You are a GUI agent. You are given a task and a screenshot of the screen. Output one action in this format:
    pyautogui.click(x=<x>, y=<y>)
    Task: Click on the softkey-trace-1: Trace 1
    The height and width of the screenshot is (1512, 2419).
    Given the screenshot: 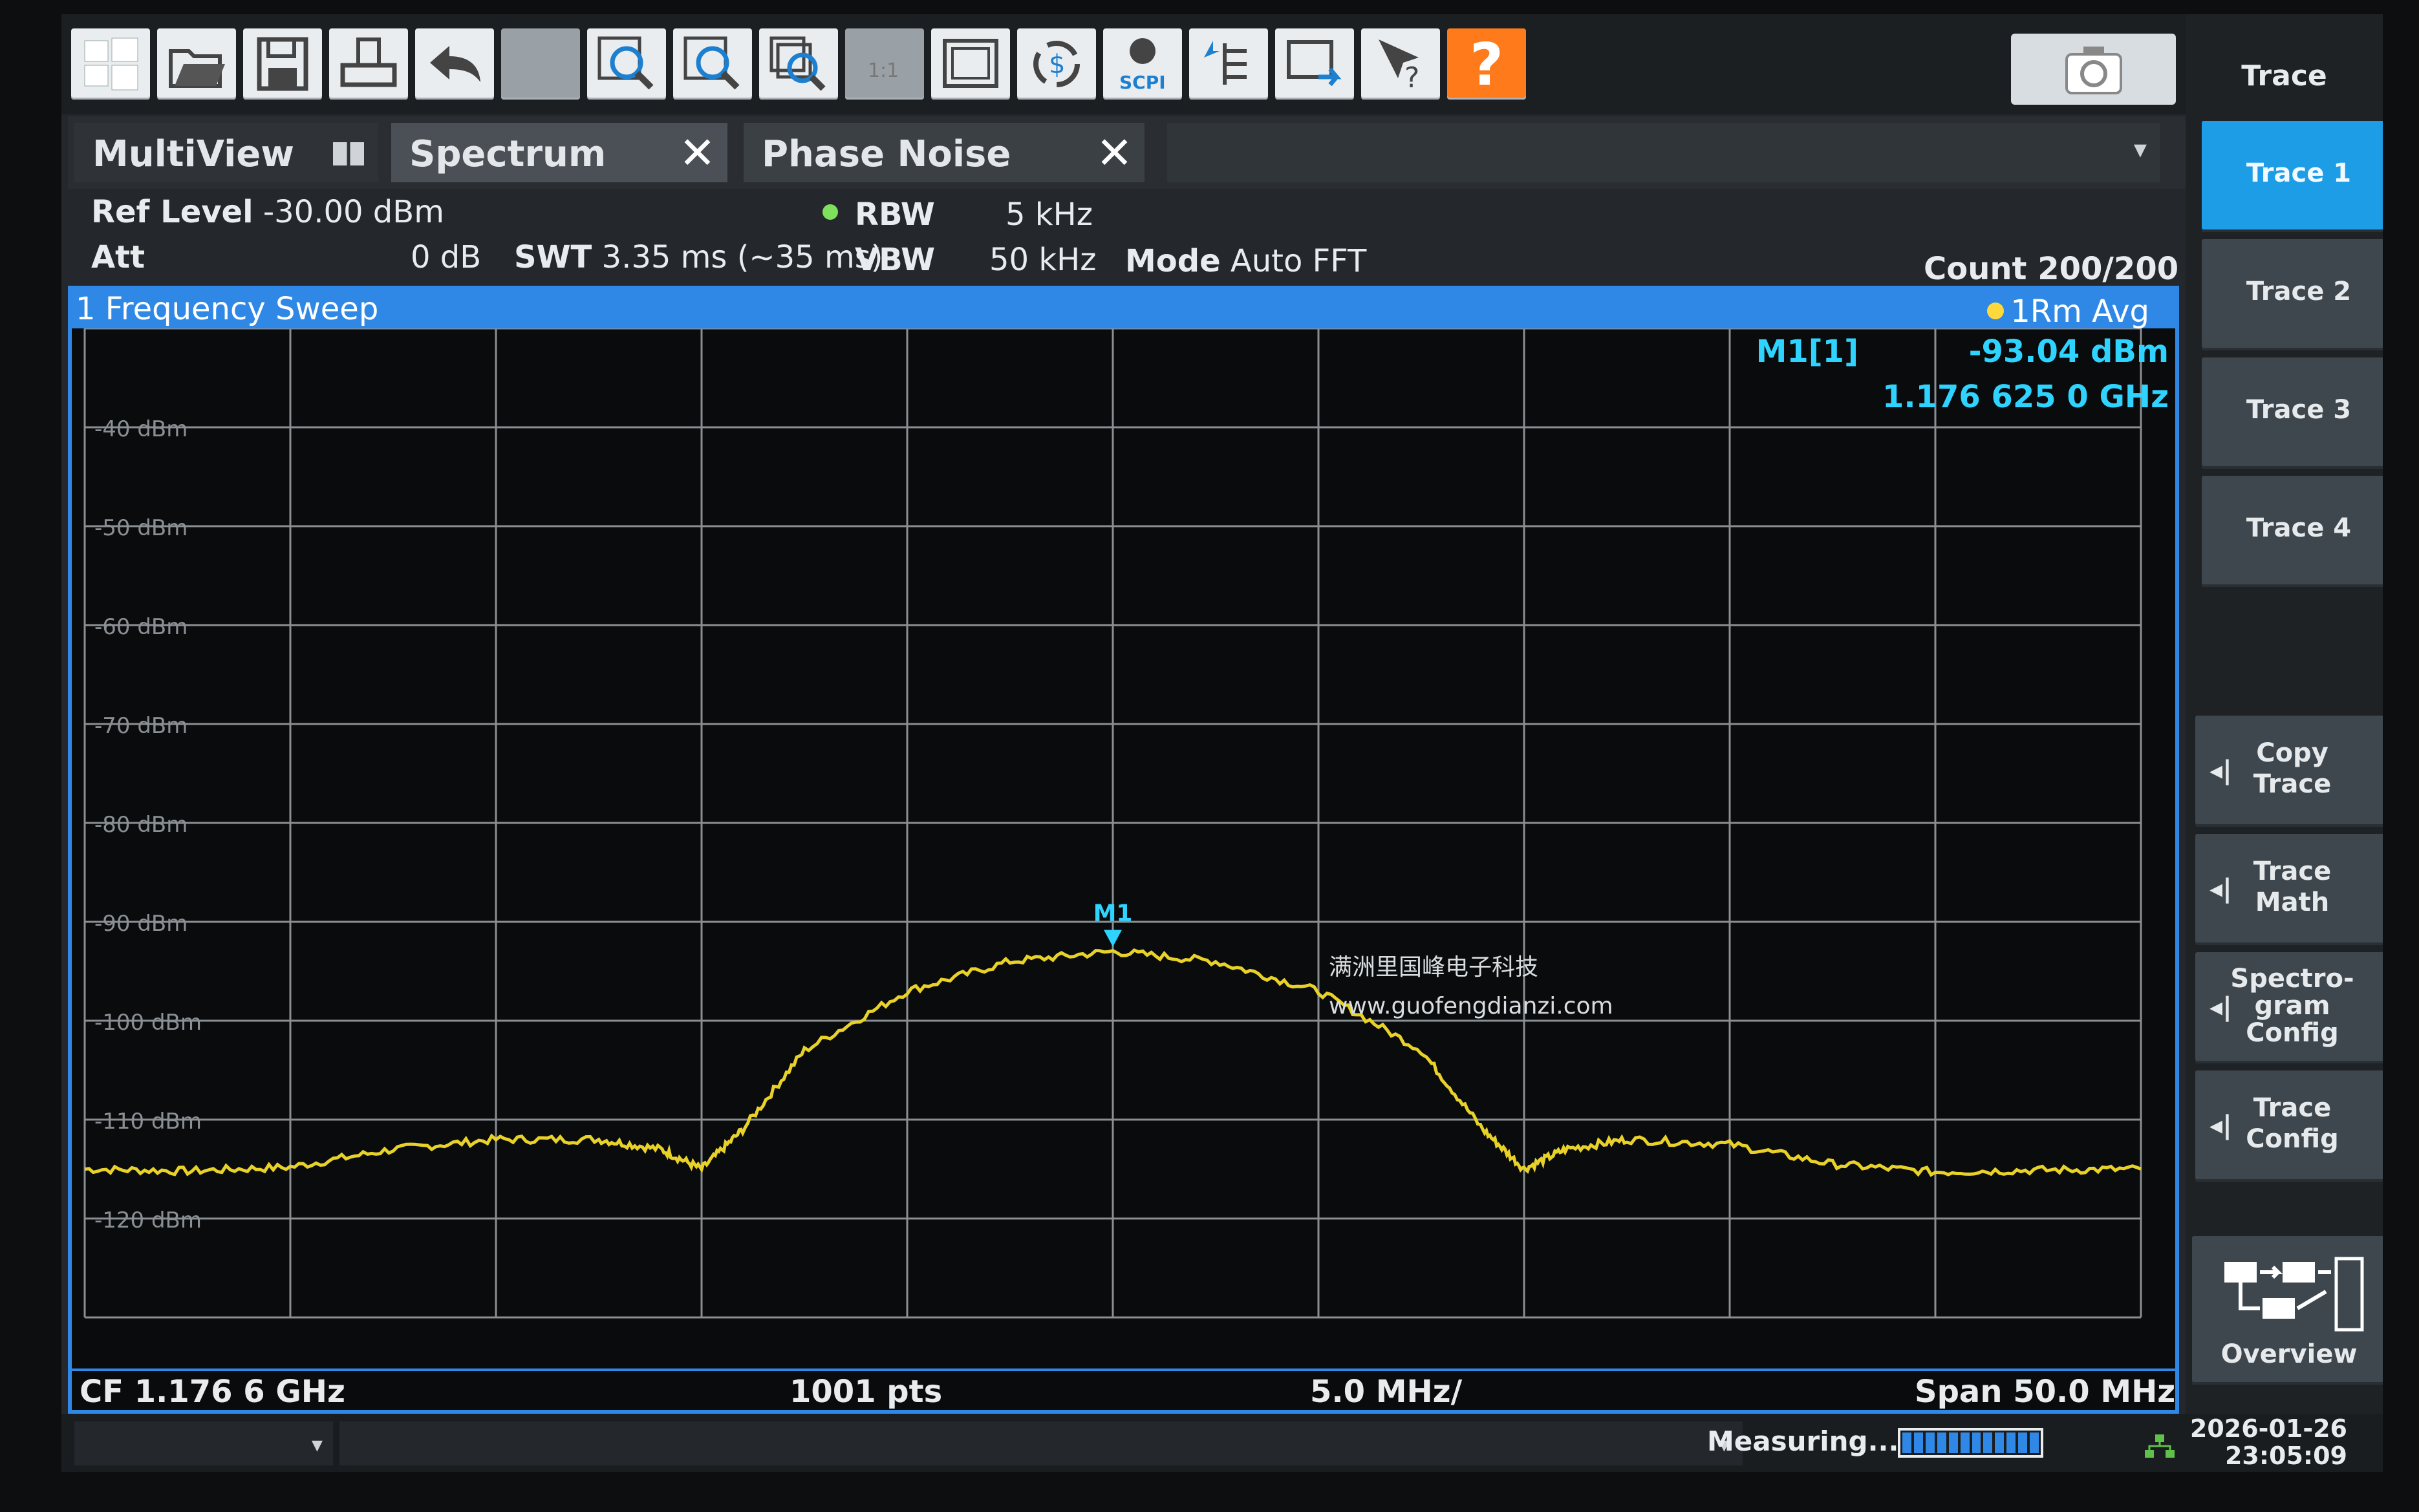 What is the action you would take?
    pyautogui.click(x=2292, y=176)
    